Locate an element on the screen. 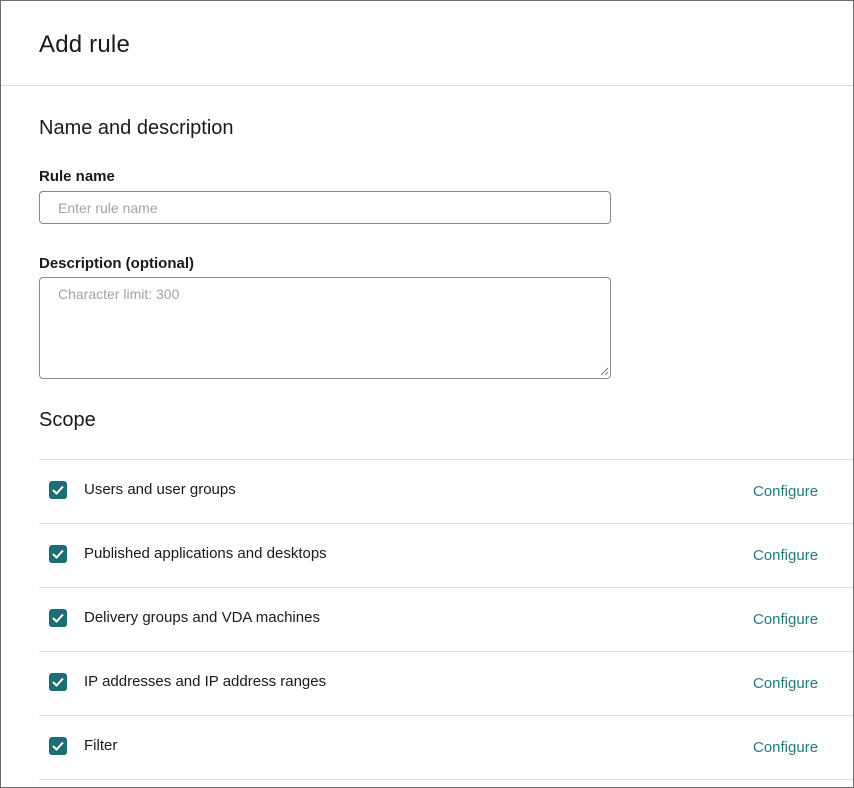 The image size is (854, 788). configure-applications-link: Configure is located at coordinates (785, 555).